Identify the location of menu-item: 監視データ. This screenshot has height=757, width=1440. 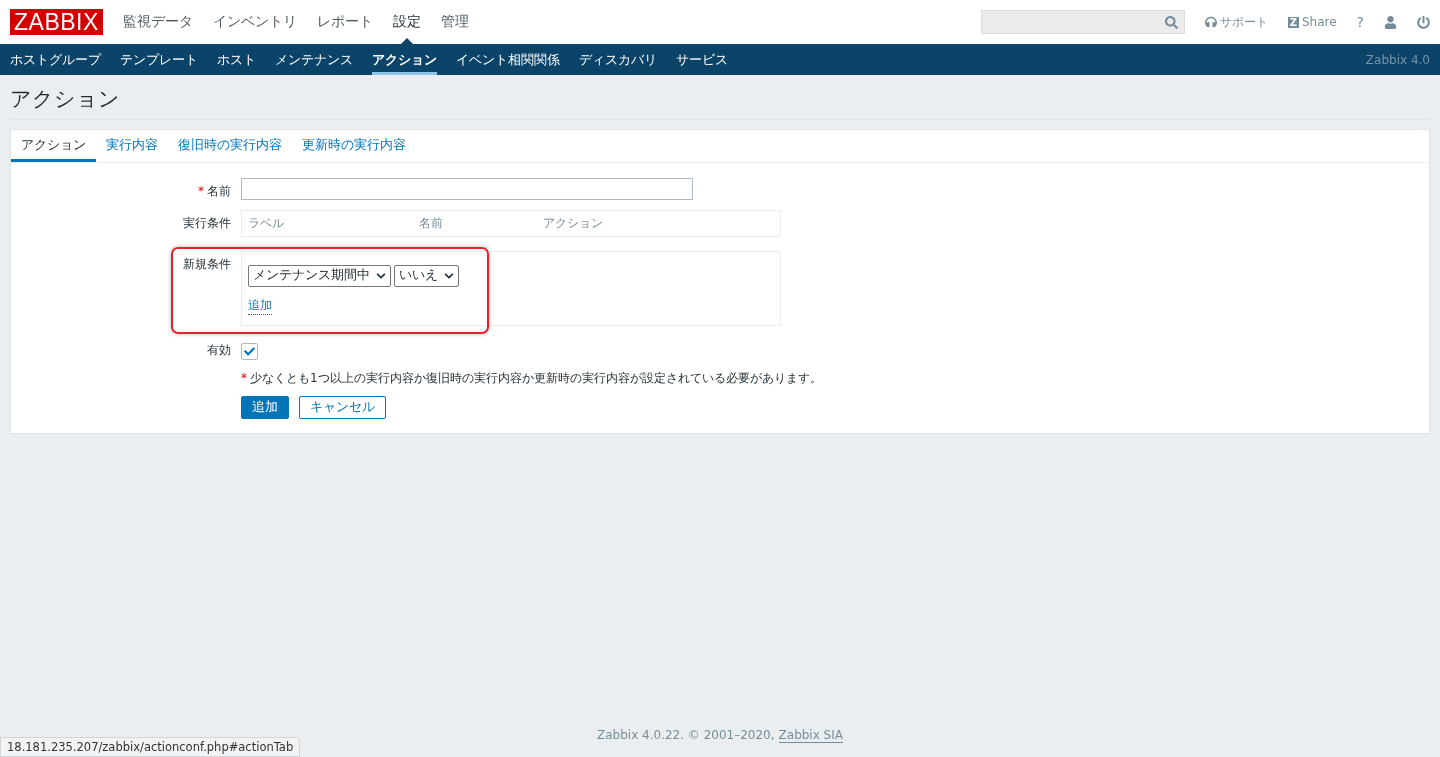
(157, 22).